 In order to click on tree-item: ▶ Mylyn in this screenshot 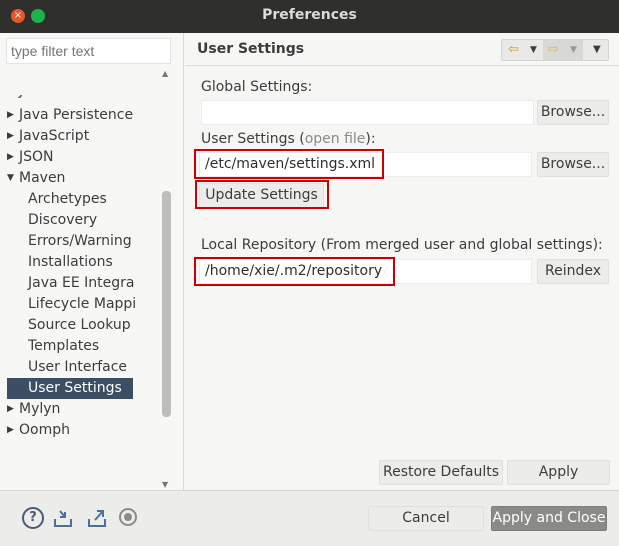, I will do `click(79, 409)`.